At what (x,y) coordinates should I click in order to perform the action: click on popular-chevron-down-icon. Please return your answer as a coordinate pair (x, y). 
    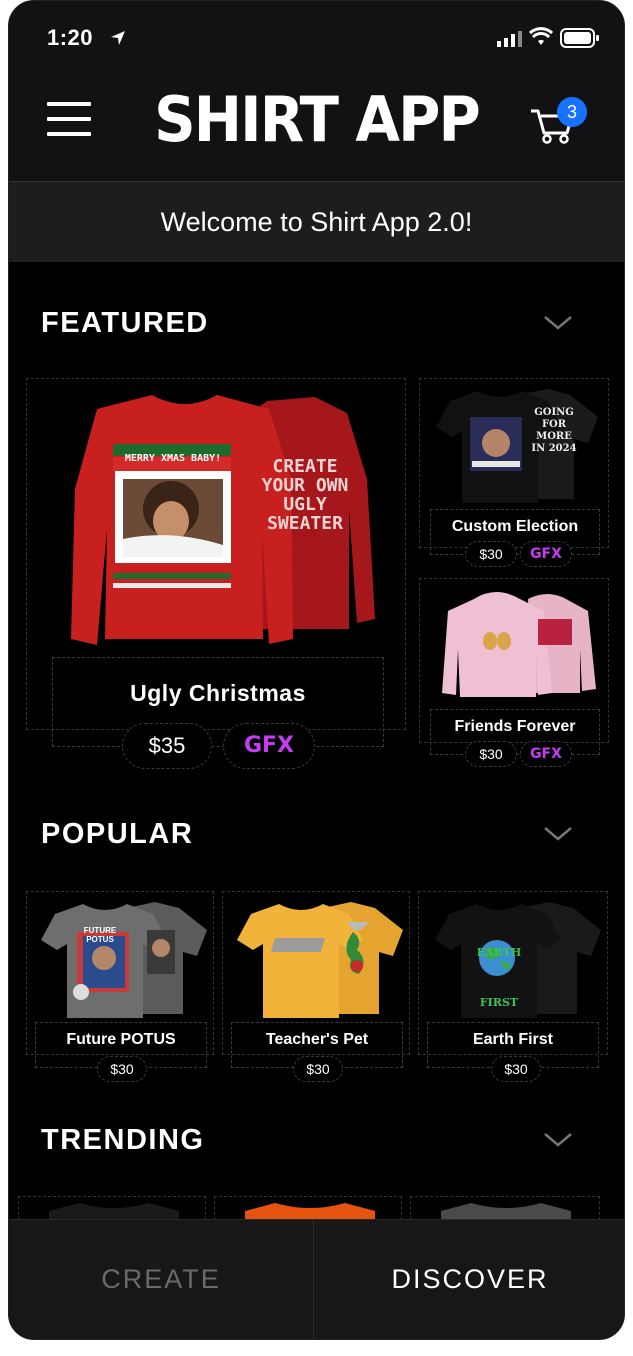
    Looking at the image, I should click on (558, 834).